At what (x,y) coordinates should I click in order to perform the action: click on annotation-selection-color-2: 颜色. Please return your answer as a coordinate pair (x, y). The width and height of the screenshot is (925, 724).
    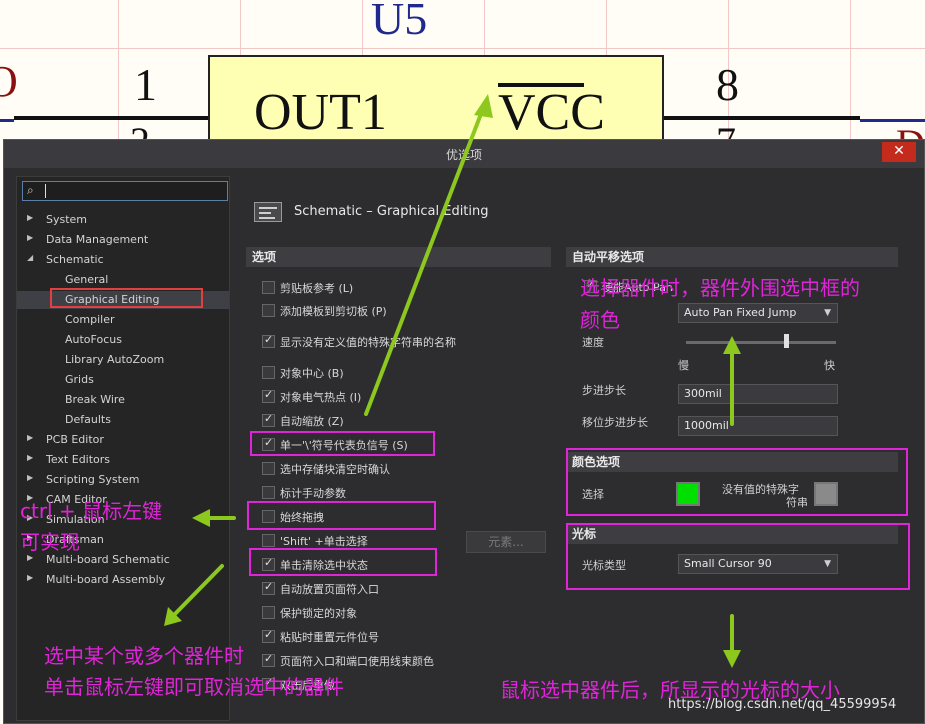
    Looking at the image, I should click on (600, 320).